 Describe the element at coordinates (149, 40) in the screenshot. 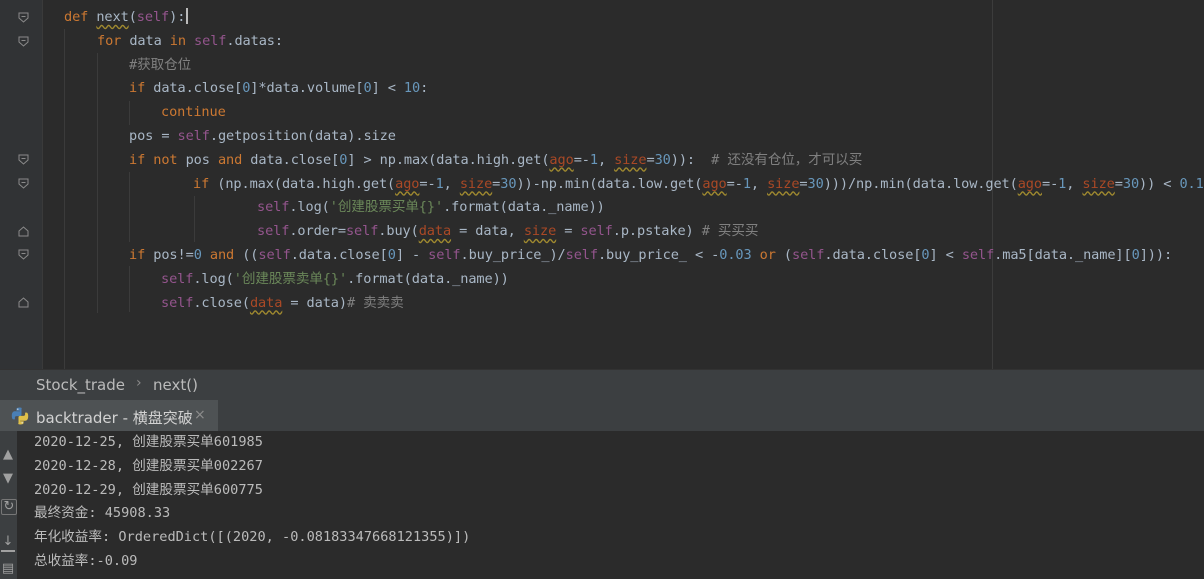

I see `code-token: data` at that location.